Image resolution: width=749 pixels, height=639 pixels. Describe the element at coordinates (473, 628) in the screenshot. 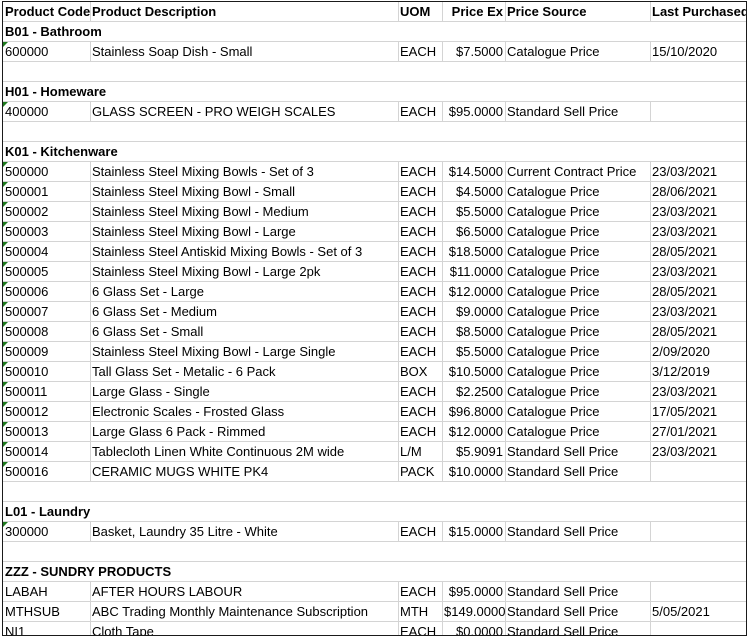

I see `price-ex-cell: $0.0000` at that location.